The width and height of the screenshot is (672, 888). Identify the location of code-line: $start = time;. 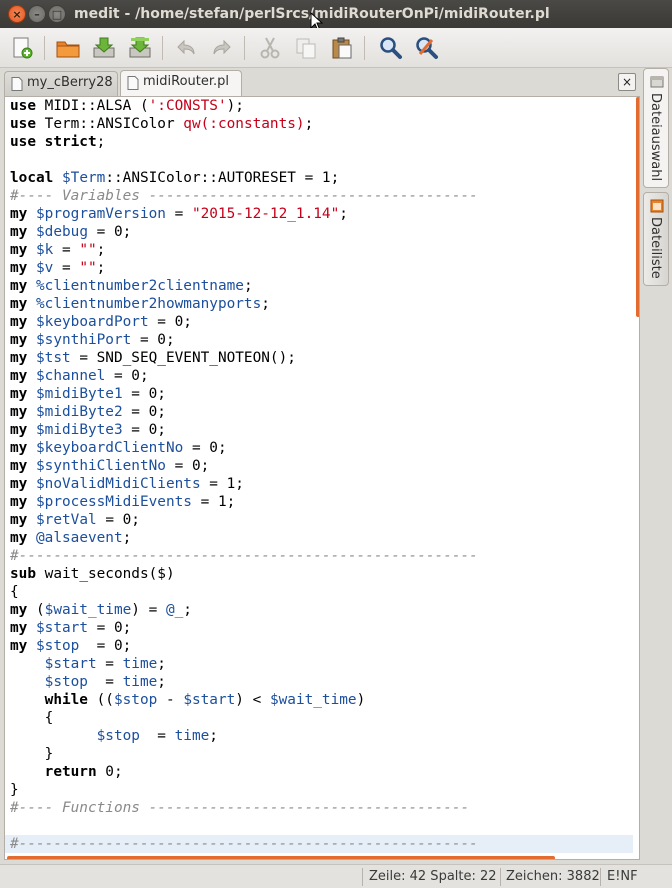
(321, 664).